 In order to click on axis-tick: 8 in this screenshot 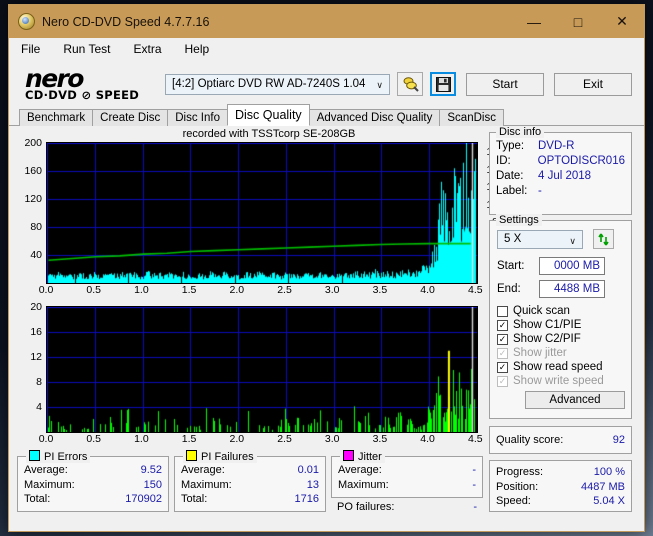, I will do `click(39, 382)`.